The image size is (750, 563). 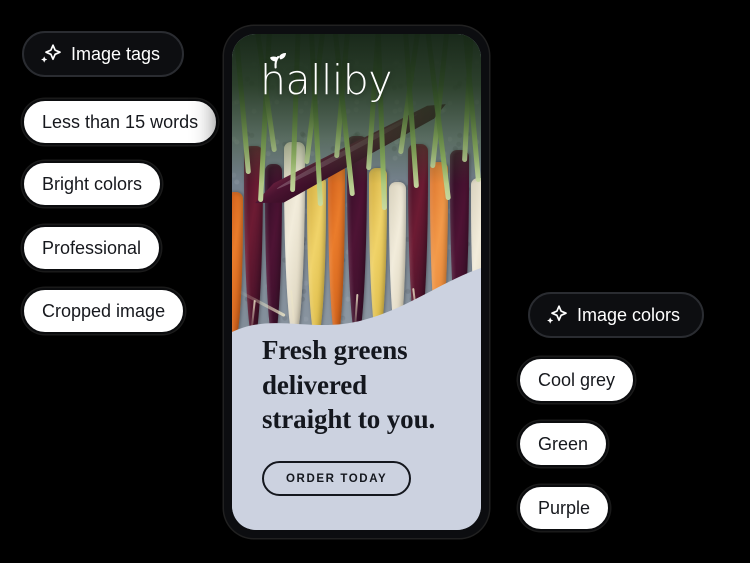 I want to click on tag-bright-colors: Bright colors, so click(x=92, y=184).